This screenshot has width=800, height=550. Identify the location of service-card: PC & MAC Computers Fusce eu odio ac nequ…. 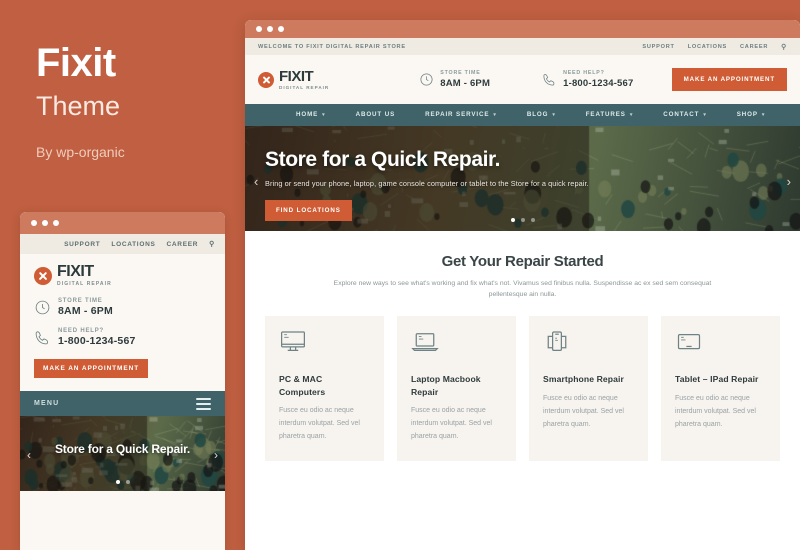
(324, 389).